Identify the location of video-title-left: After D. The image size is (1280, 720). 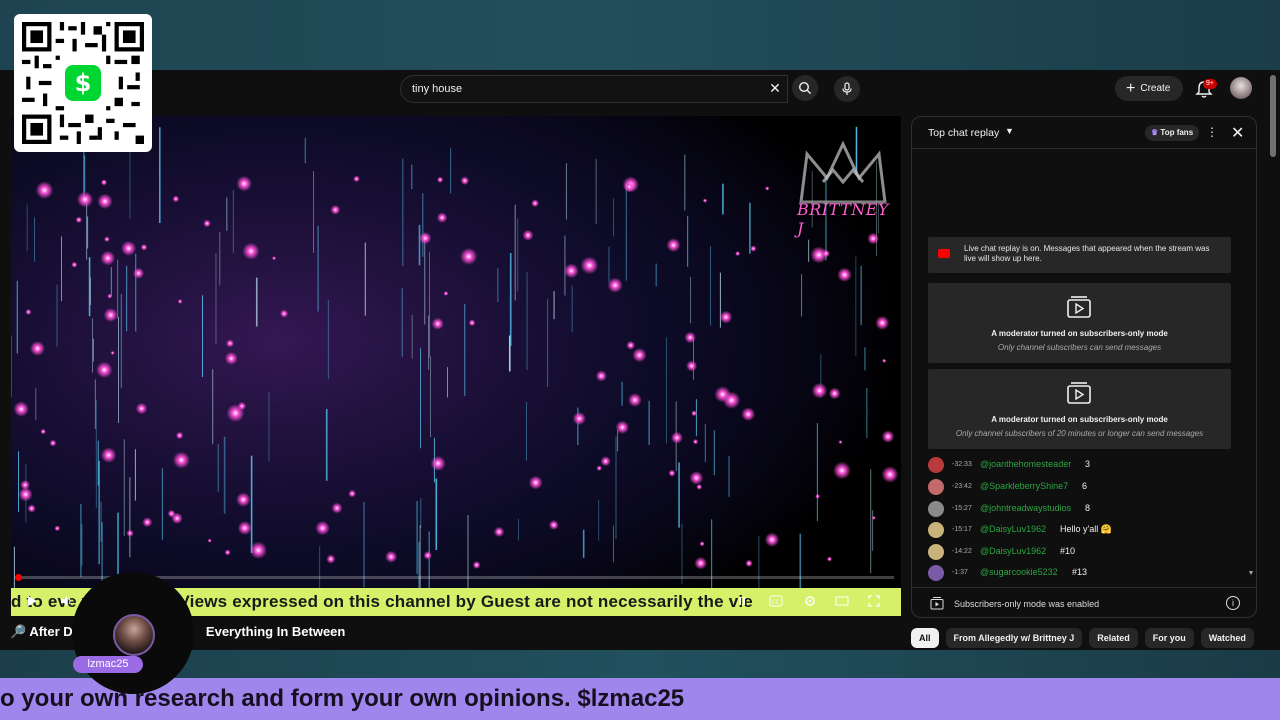
(51, 631).